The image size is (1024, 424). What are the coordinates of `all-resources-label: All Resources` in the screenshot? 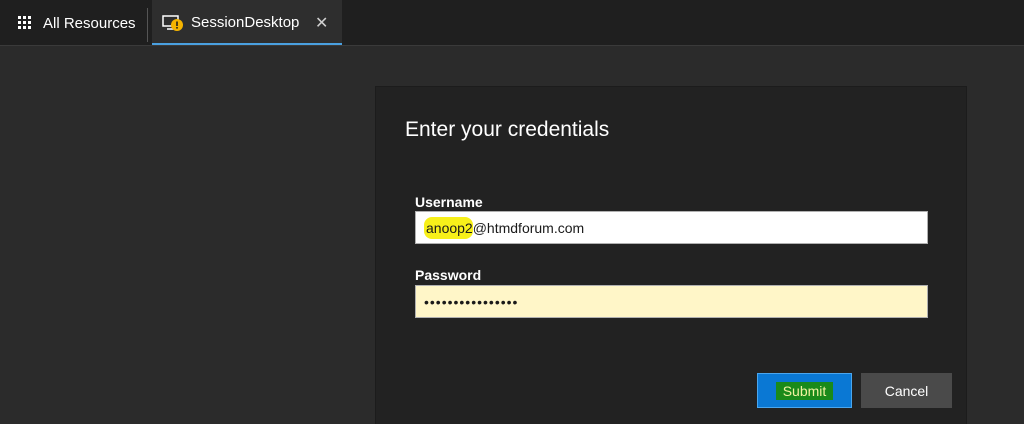 It's located at (89, 23).